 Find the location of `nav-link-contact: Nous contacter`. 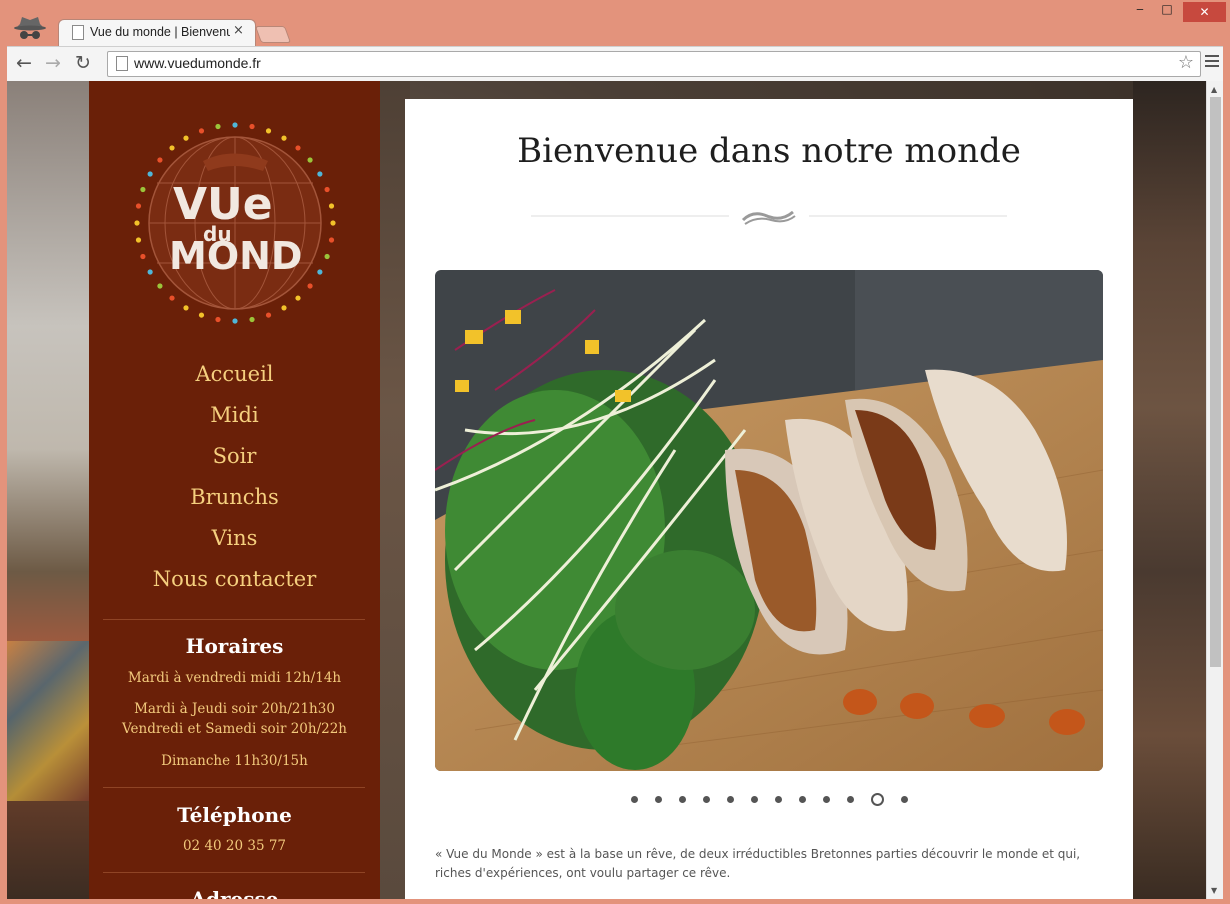

nav-link-contact: Nous contacter is located at coordinates (234, 584).